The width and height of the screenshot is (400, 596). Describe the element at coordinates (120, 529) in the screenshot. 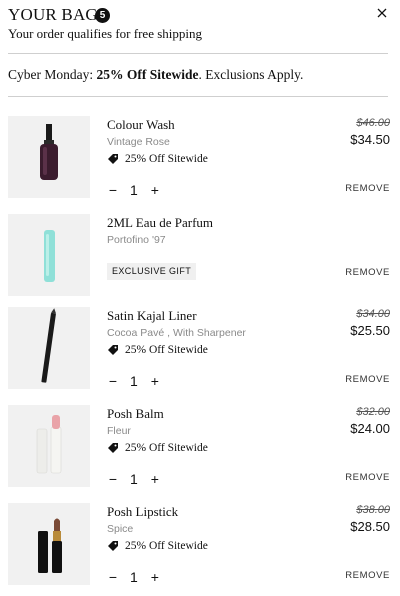

I see `product-variant: Spice` at that location.